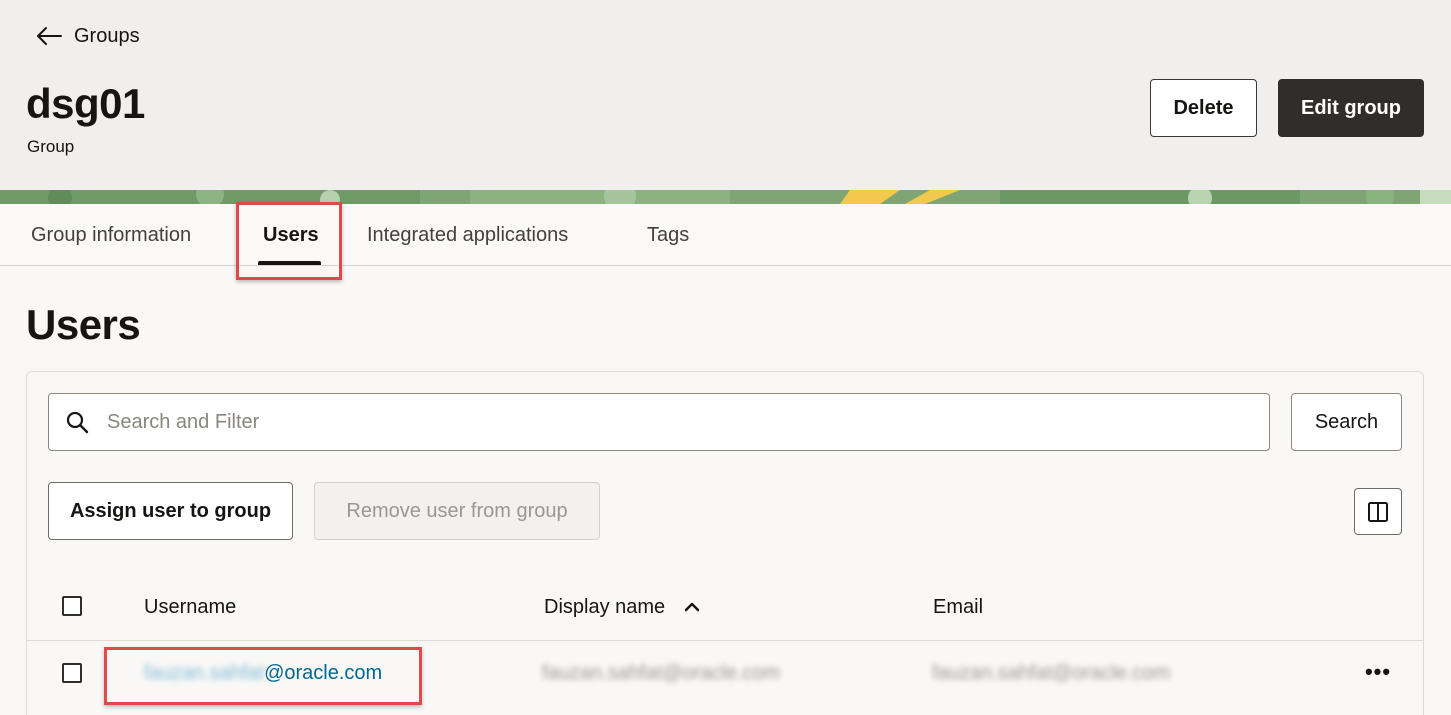 This screenshot has width=1451, height=715. Describe the element at coordinates (692, 607) in the screenshot. I see `sort-ascending-icon` at that location.